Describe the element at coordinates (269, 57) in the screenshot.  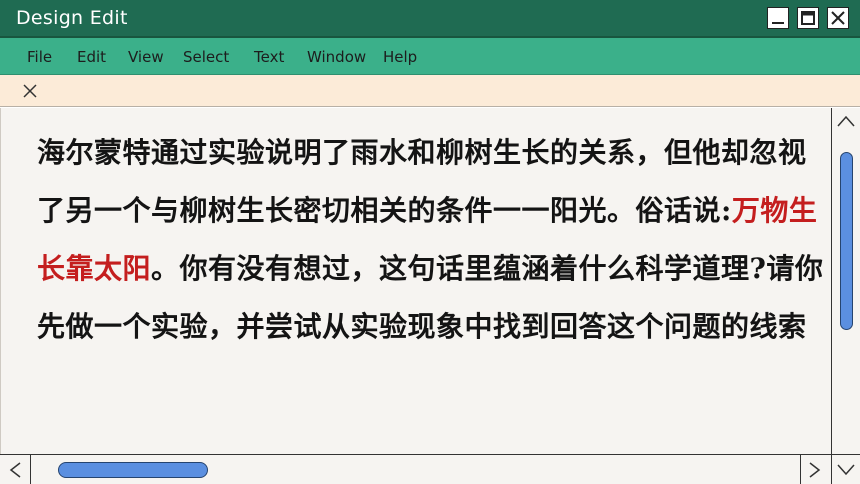
I see `menu-text: Text` at that location.